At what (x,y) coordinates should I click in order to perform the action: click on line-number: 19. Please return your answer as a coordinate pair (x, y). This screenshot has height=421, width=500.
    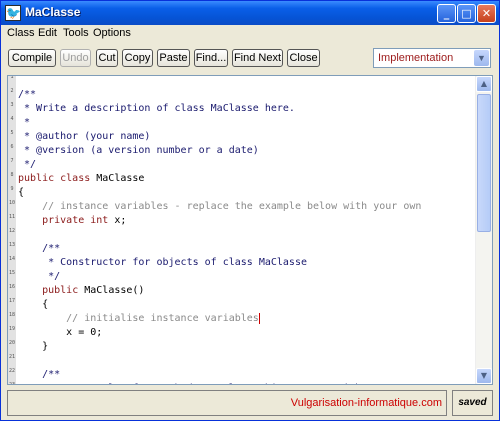
    Looking at the image, I should click on (12, 329).